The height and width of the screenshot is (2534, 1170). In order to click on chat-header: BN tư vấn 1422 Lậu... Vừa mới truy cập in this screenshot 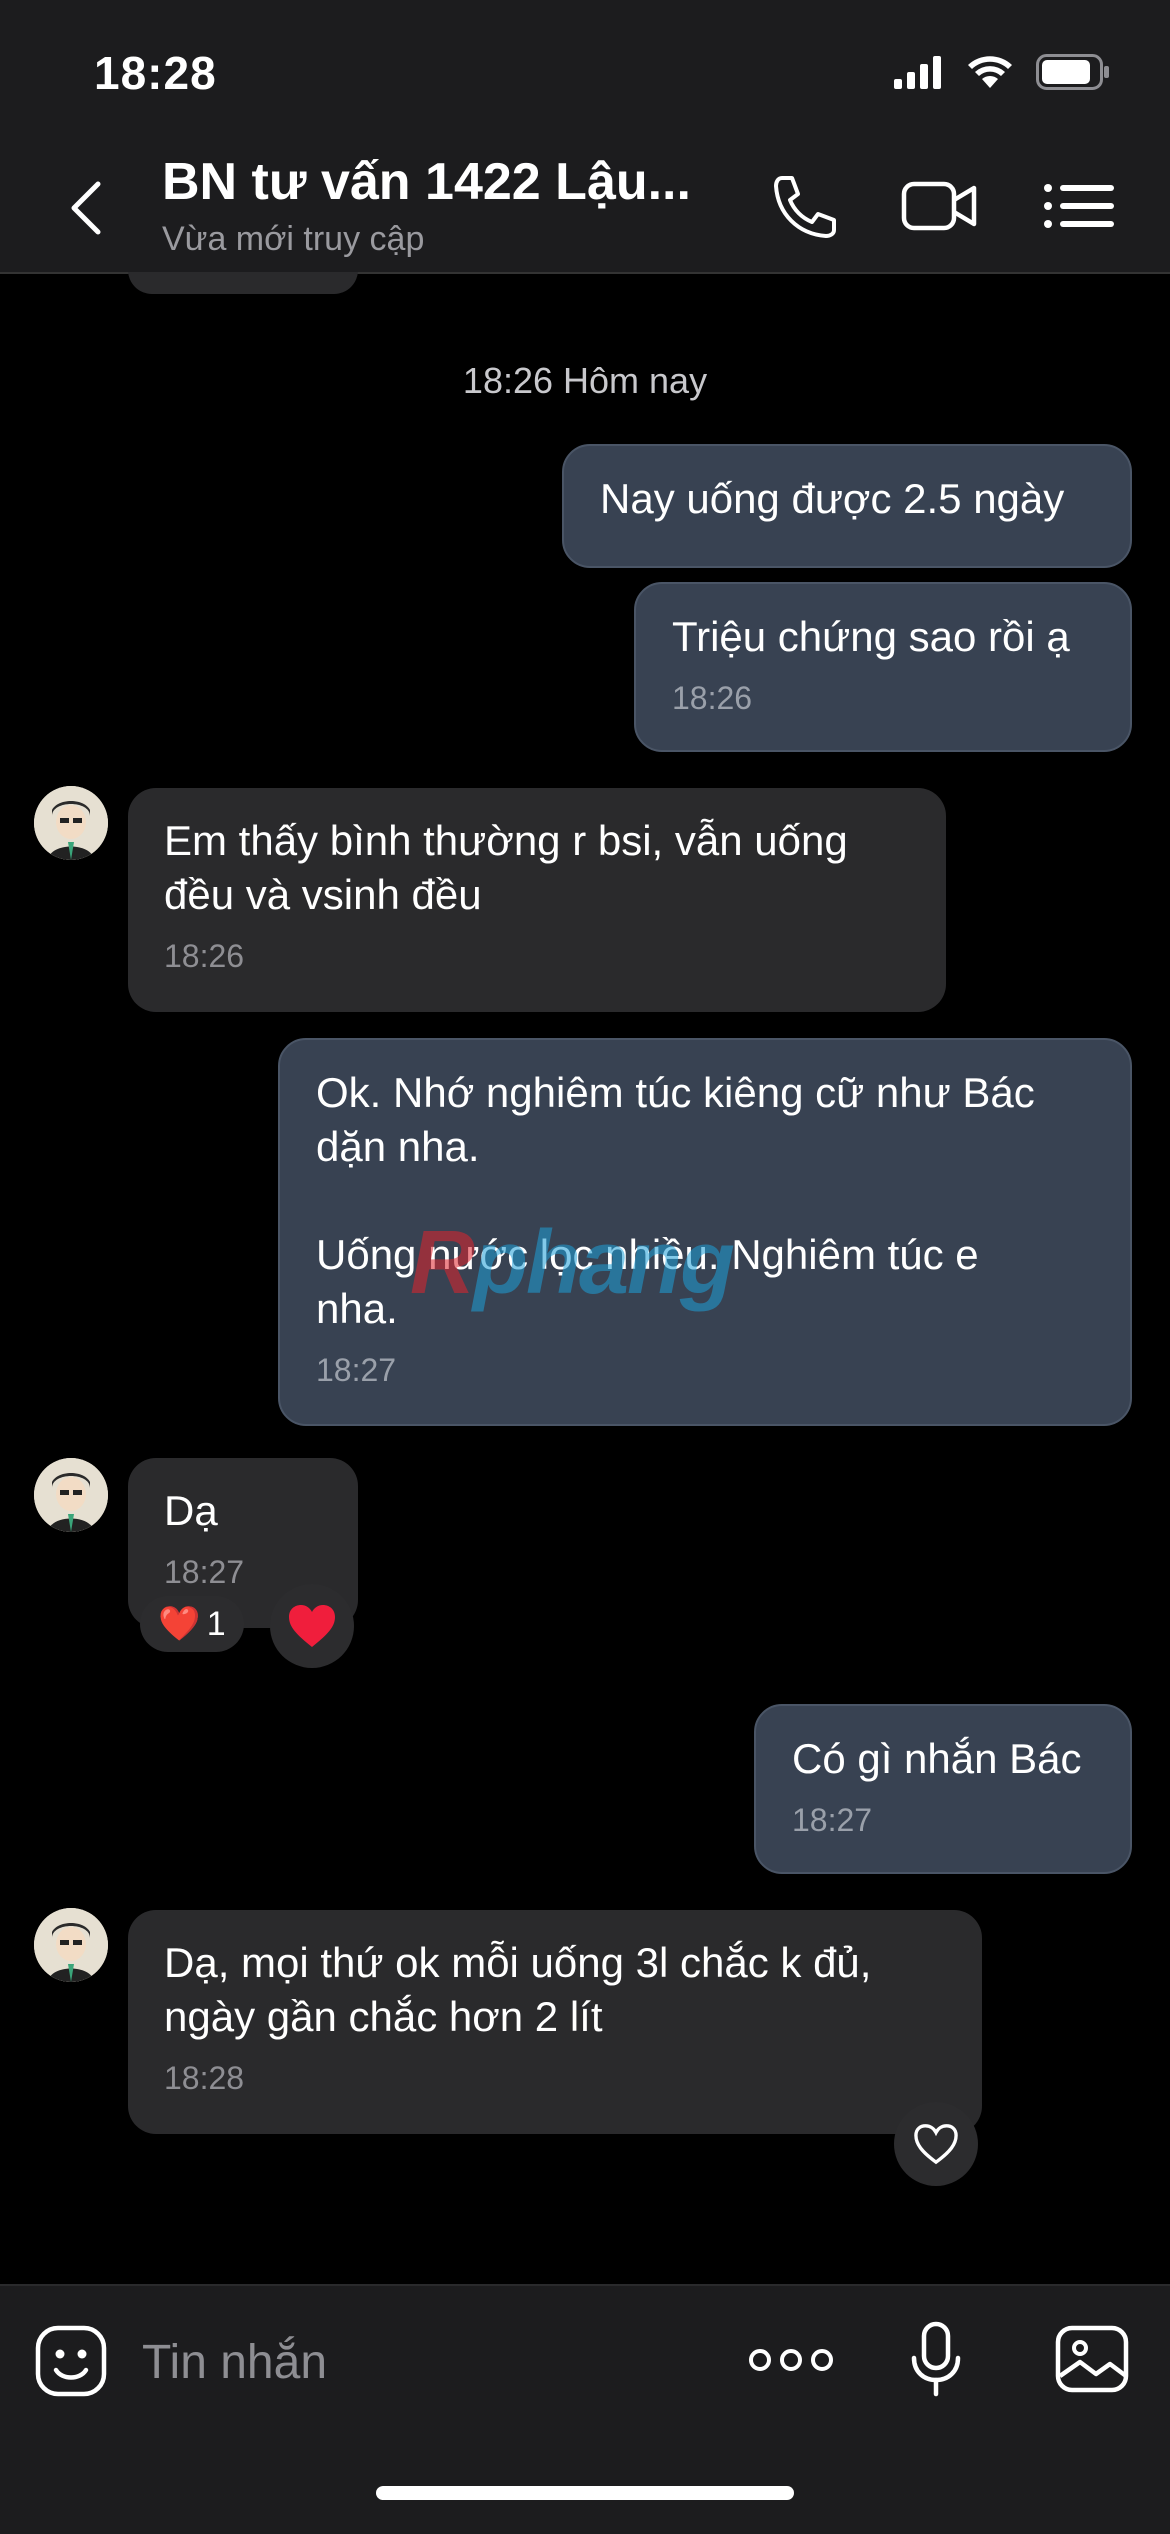, I will do `click(585, 207)`.